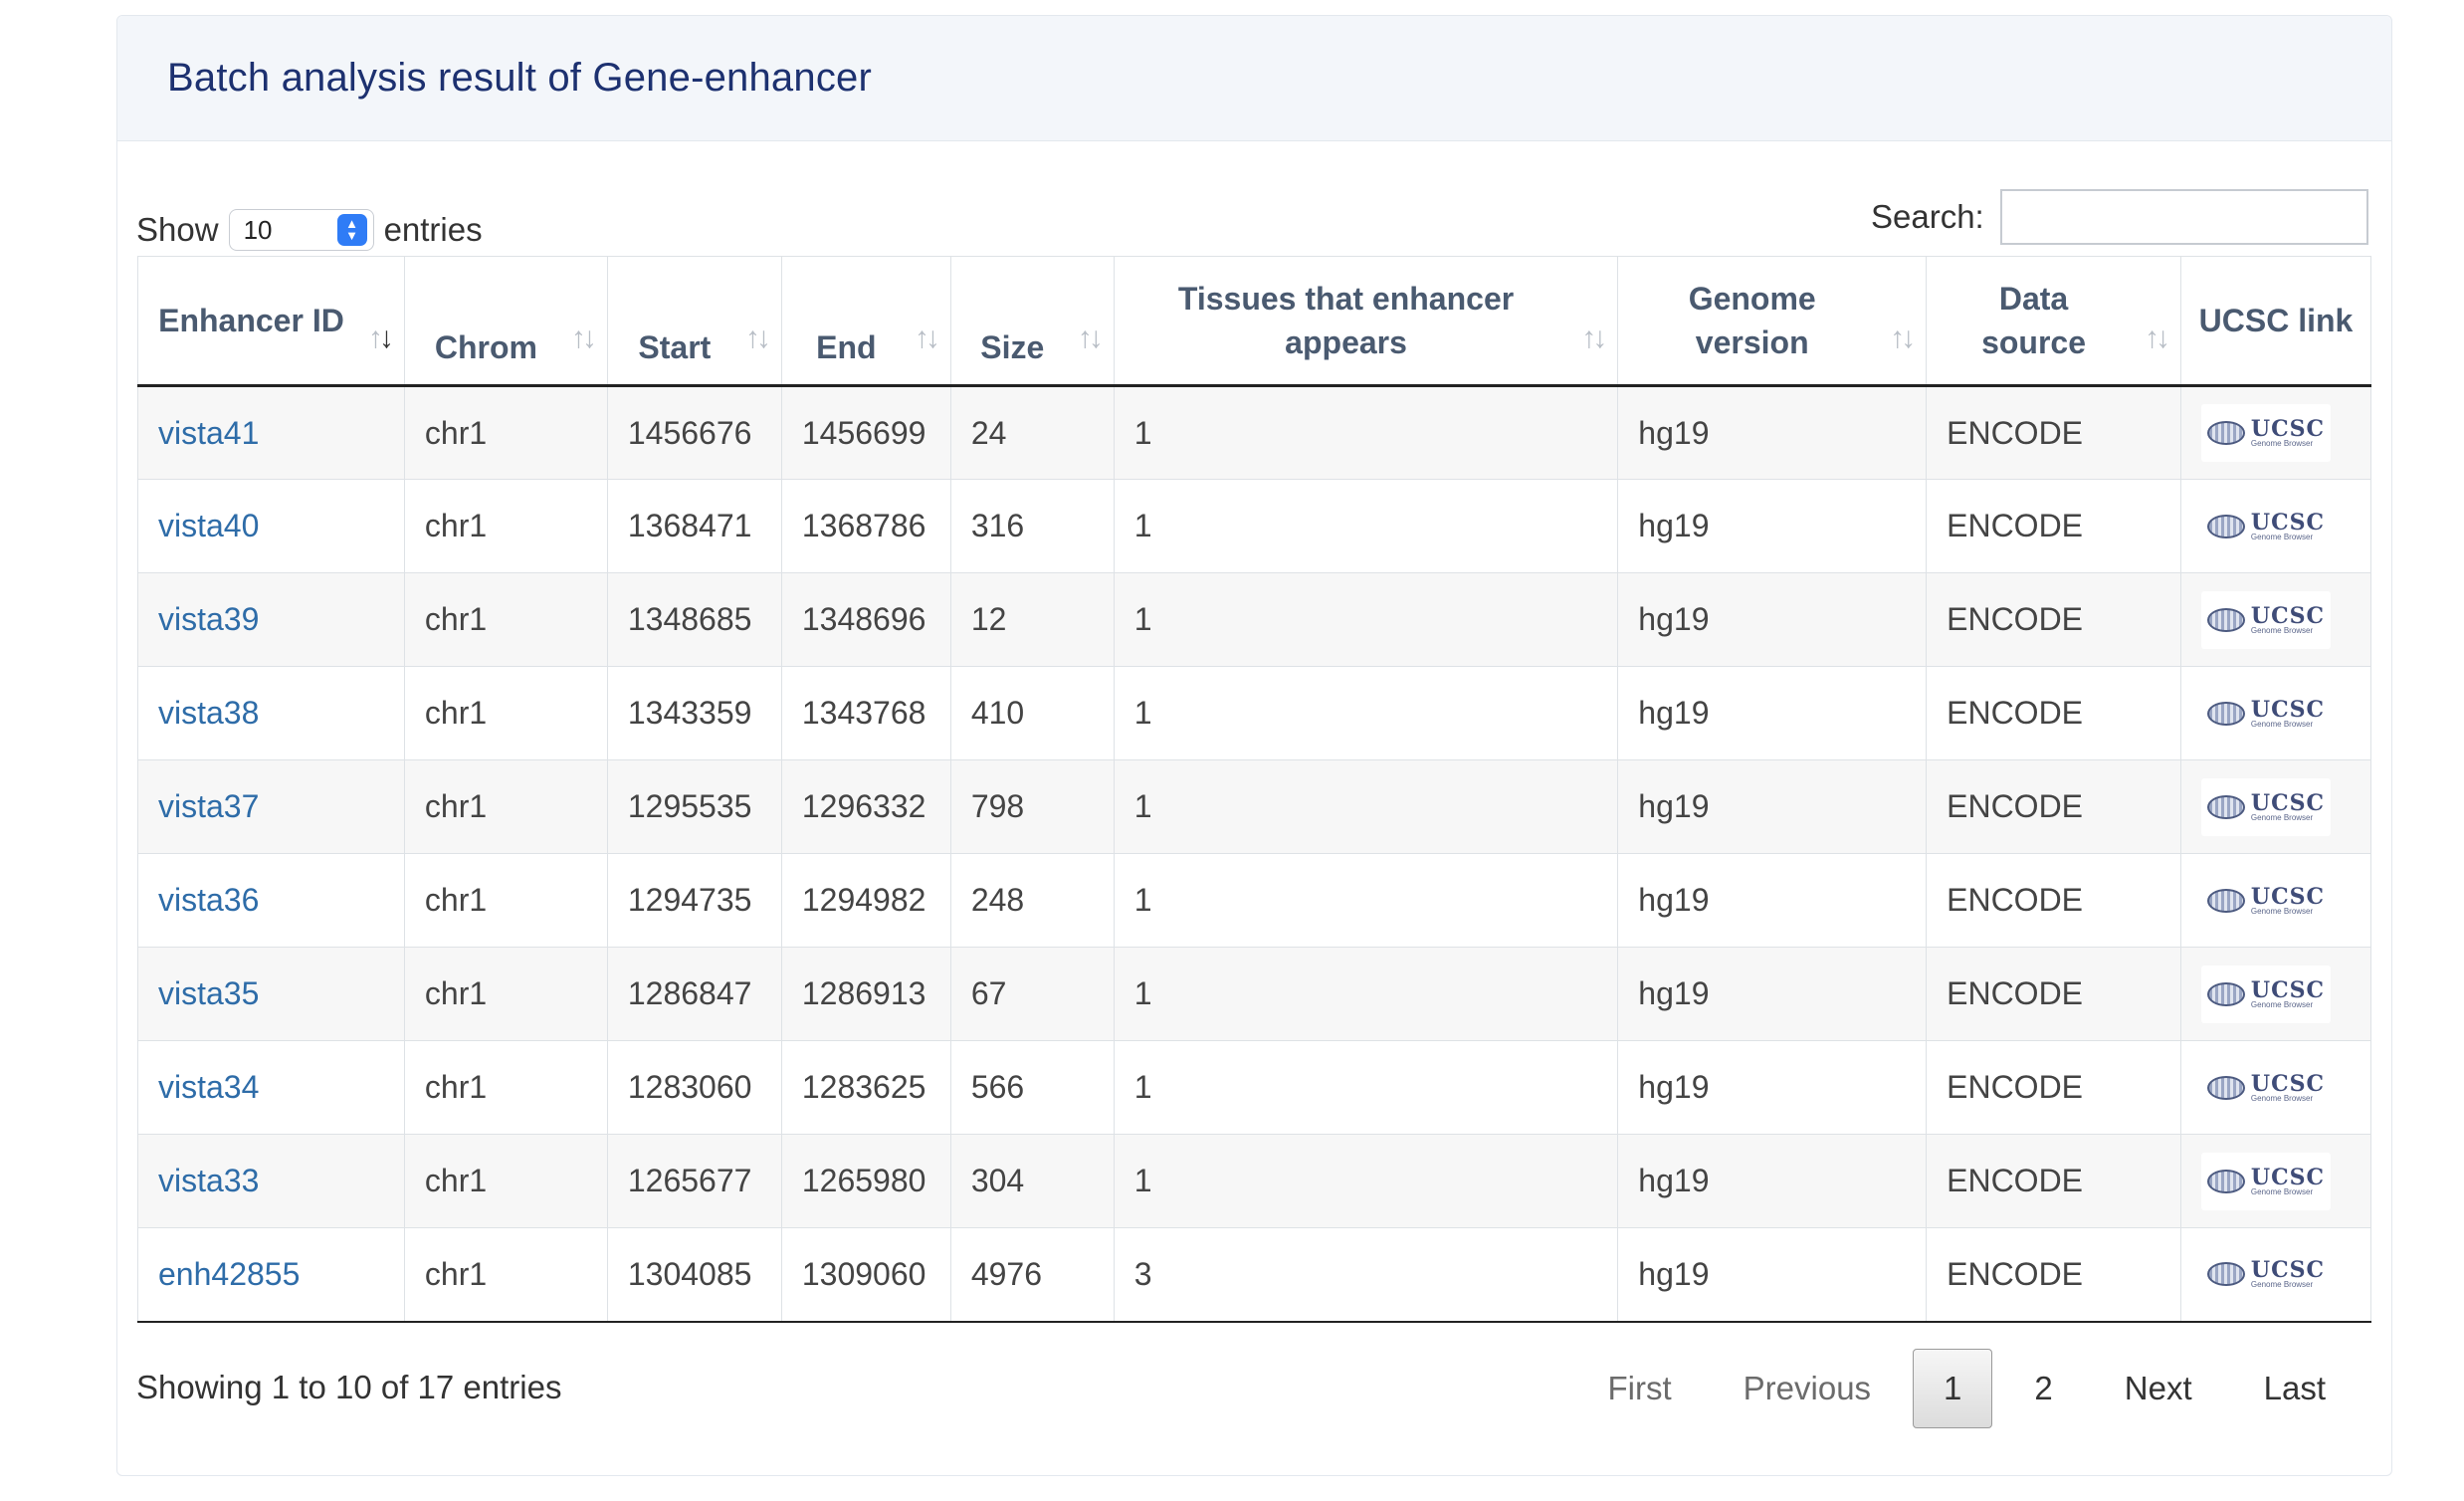 The width and height of the screenshot is (2464, 1501). What do you see at coordinates (229, 1274) in the screenshot?
I see `enhancer-link: enh42855` at bounding box center [229, 1274].